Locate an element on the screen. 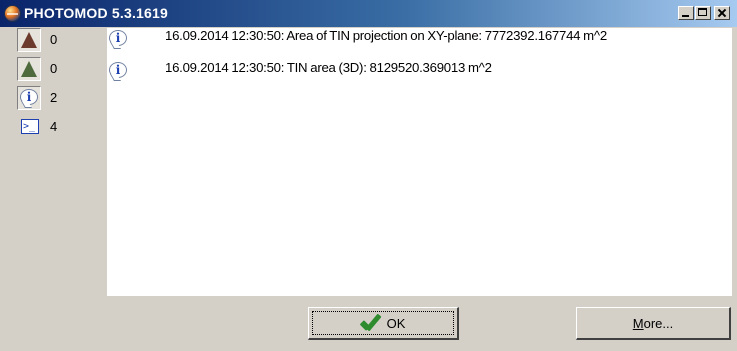  more-accelerator: M is located at coordinates (638, 323).